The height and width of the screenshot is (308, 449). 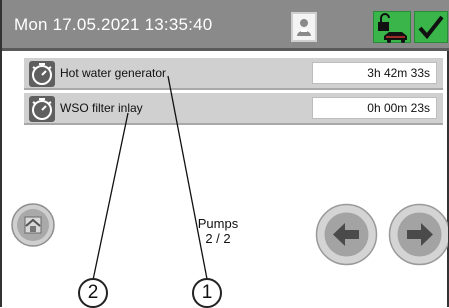 I want to click on callout-2: 2, so click(x=93, y=293).